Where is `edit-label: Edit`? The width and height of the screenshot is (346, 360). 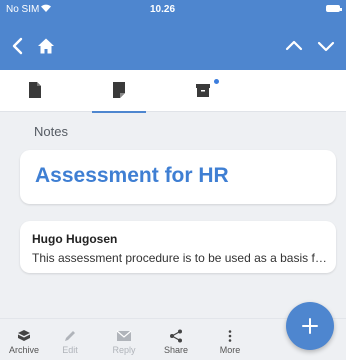
edit-label: Edit is located at coordinates (70, 350).